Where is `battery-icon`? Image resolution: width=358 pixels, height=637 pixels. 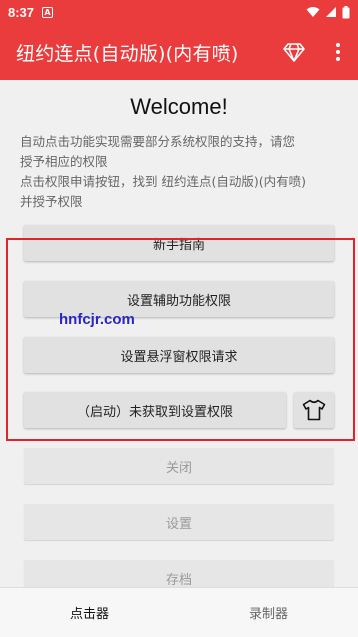 battery-icon is located at coordinates (346, 11).